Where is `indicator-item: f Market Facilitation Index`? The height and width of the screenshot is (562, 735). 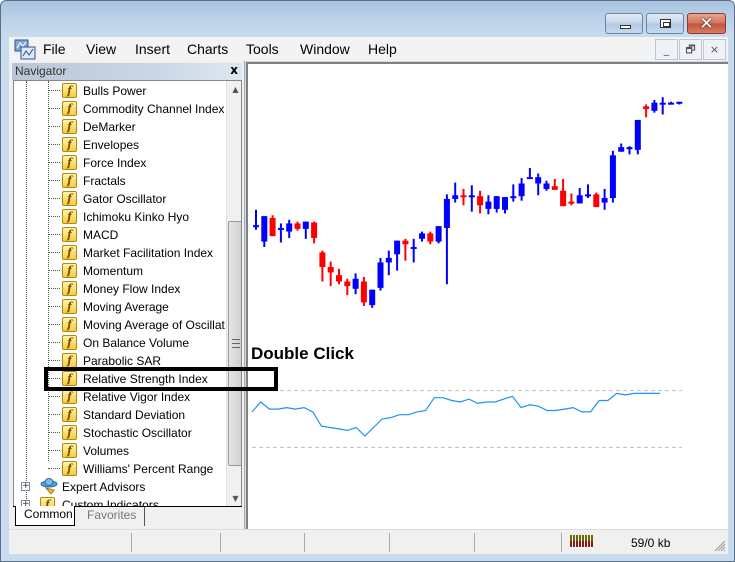 indicator-item: f Market Facilitation Index is located at coordinates (119, 253).